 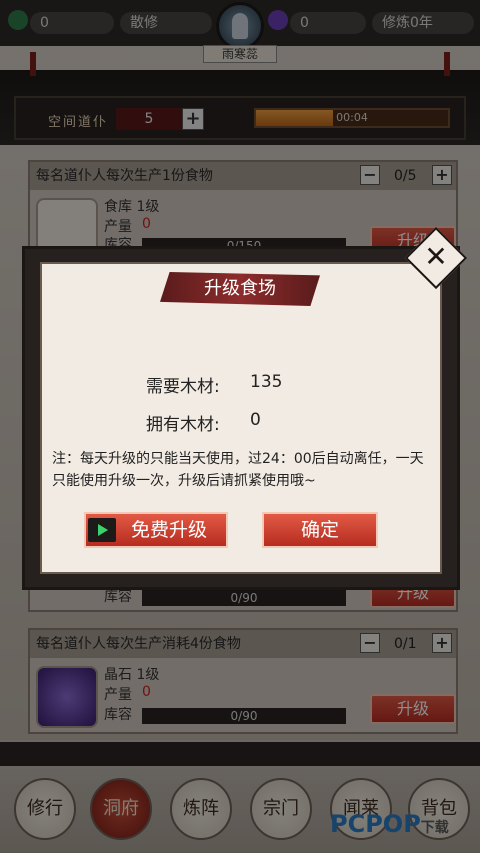 I want to click on have-wood-value: 0, so click(x=255, y=420).